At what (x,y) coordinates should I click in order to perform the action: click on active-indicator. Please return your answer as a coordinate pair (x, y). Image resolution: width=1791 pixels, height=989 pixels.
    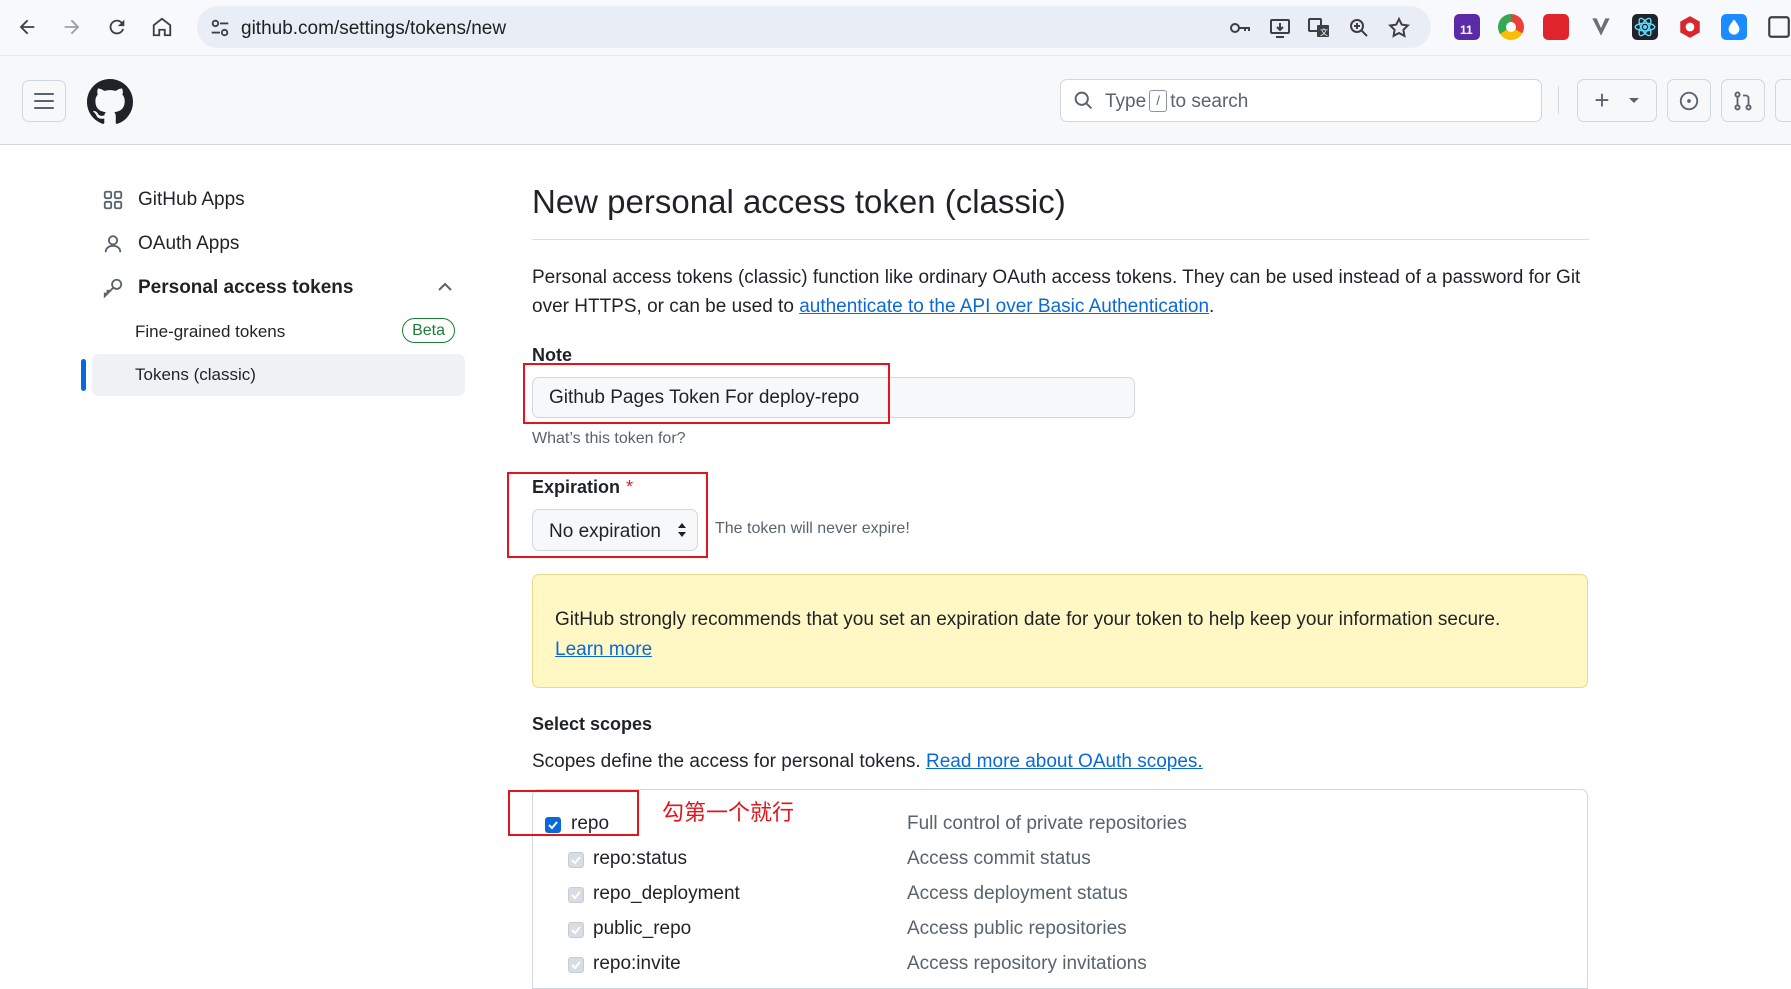
    Looking at the image, I should click on (83, 375).